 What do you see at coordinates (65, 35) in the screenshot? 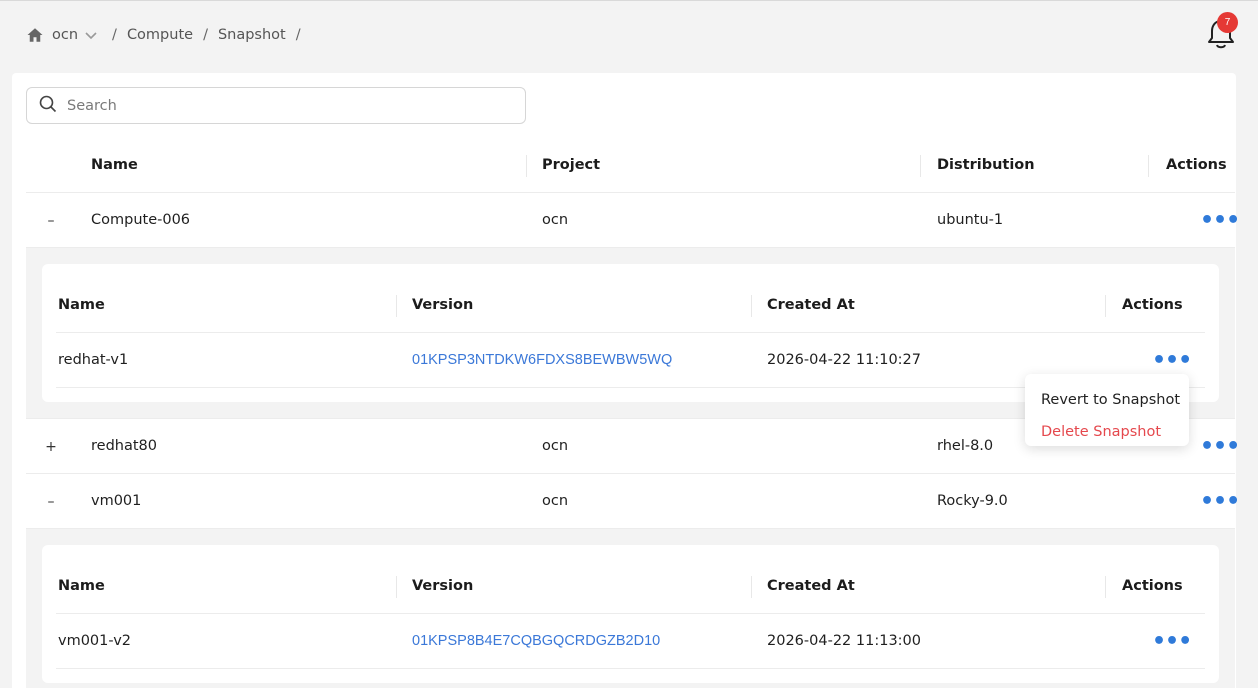
I see `breadcrumb-project: ocn` at bounding box center [65, 35].